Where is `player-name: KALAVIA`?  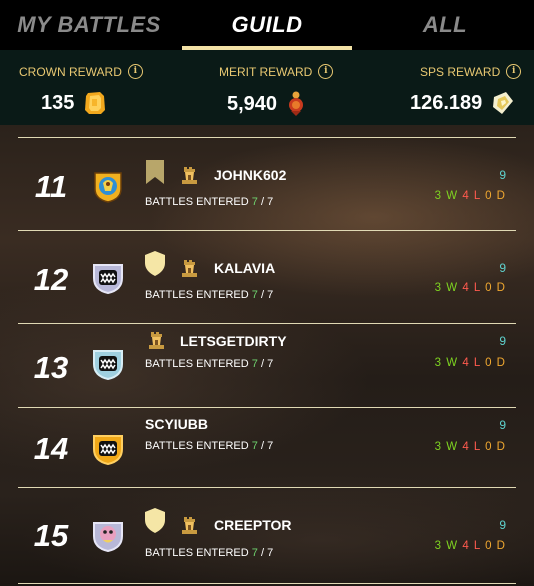
player-name: KALAVIA is located at coordinates (244, 268).